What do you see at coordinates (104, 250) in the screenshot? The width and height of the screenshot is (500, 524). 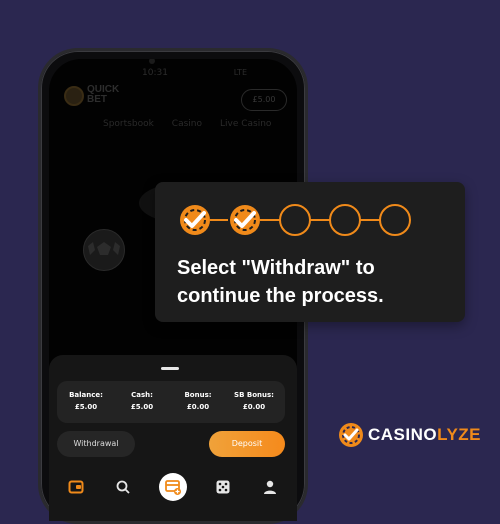 I see `football-image` at bounding box center [104, 250].